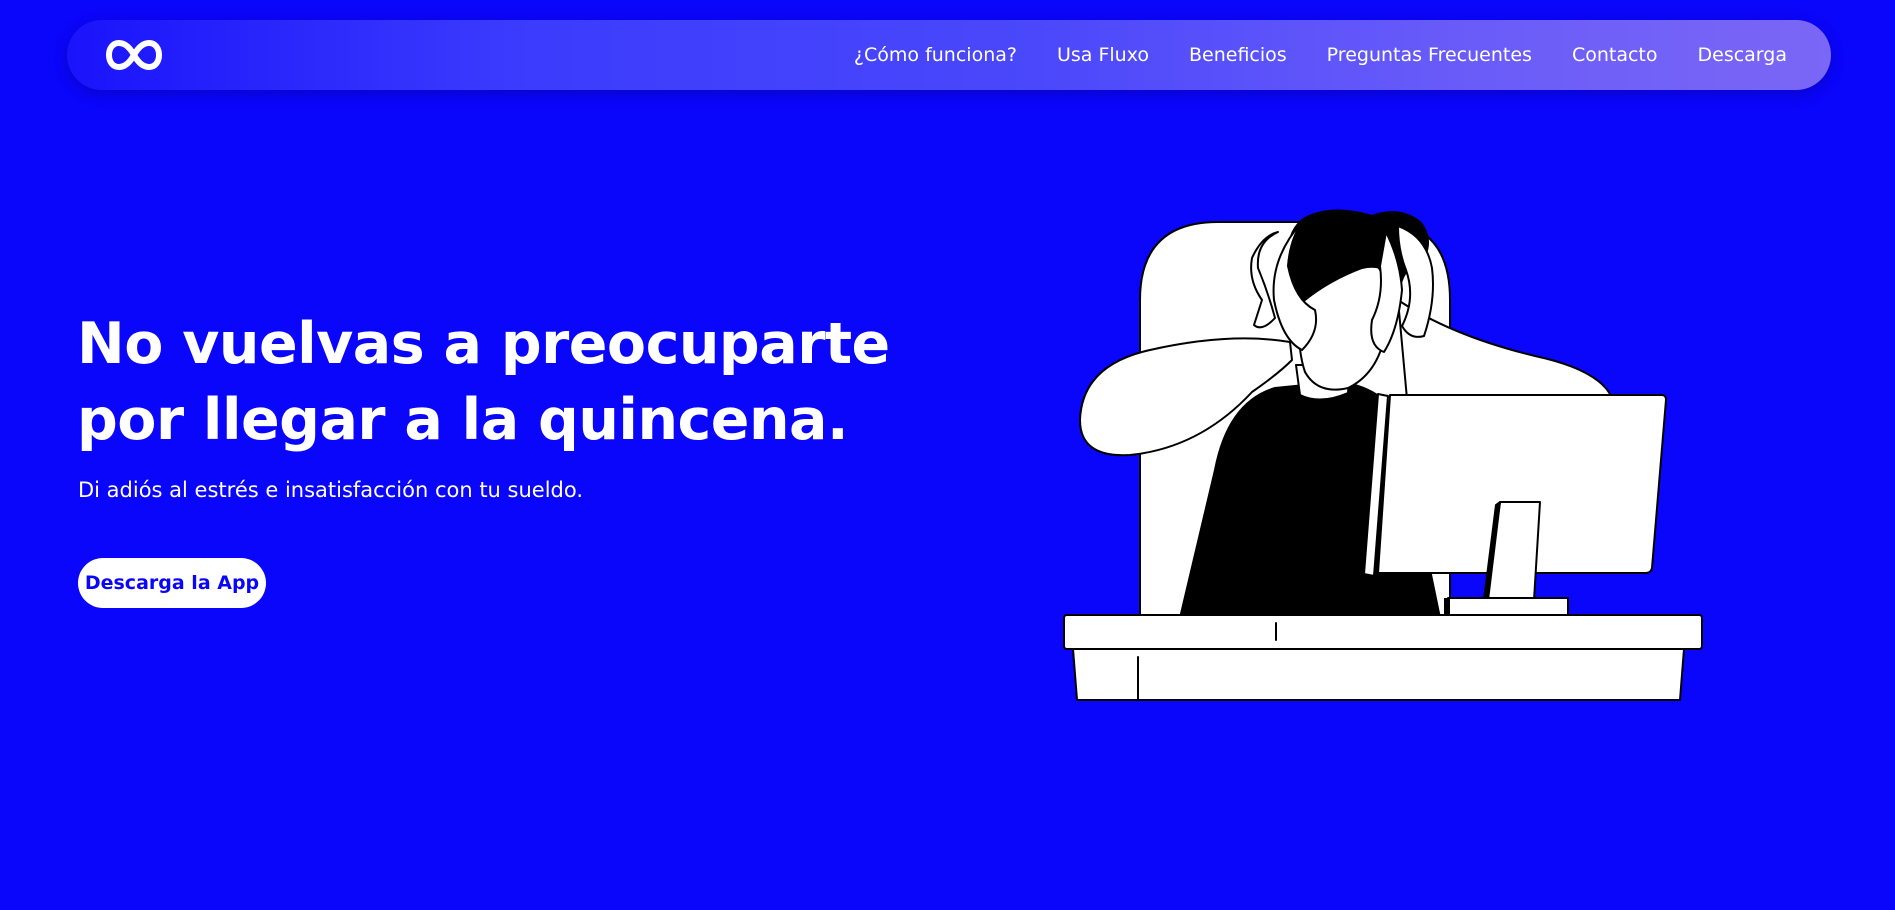  What do you see at coordinates (1103, 55) in the screenshot?
I see `nav-link-usa-fluxo: Usa Fluxo` at bounding box center [1103, 55].